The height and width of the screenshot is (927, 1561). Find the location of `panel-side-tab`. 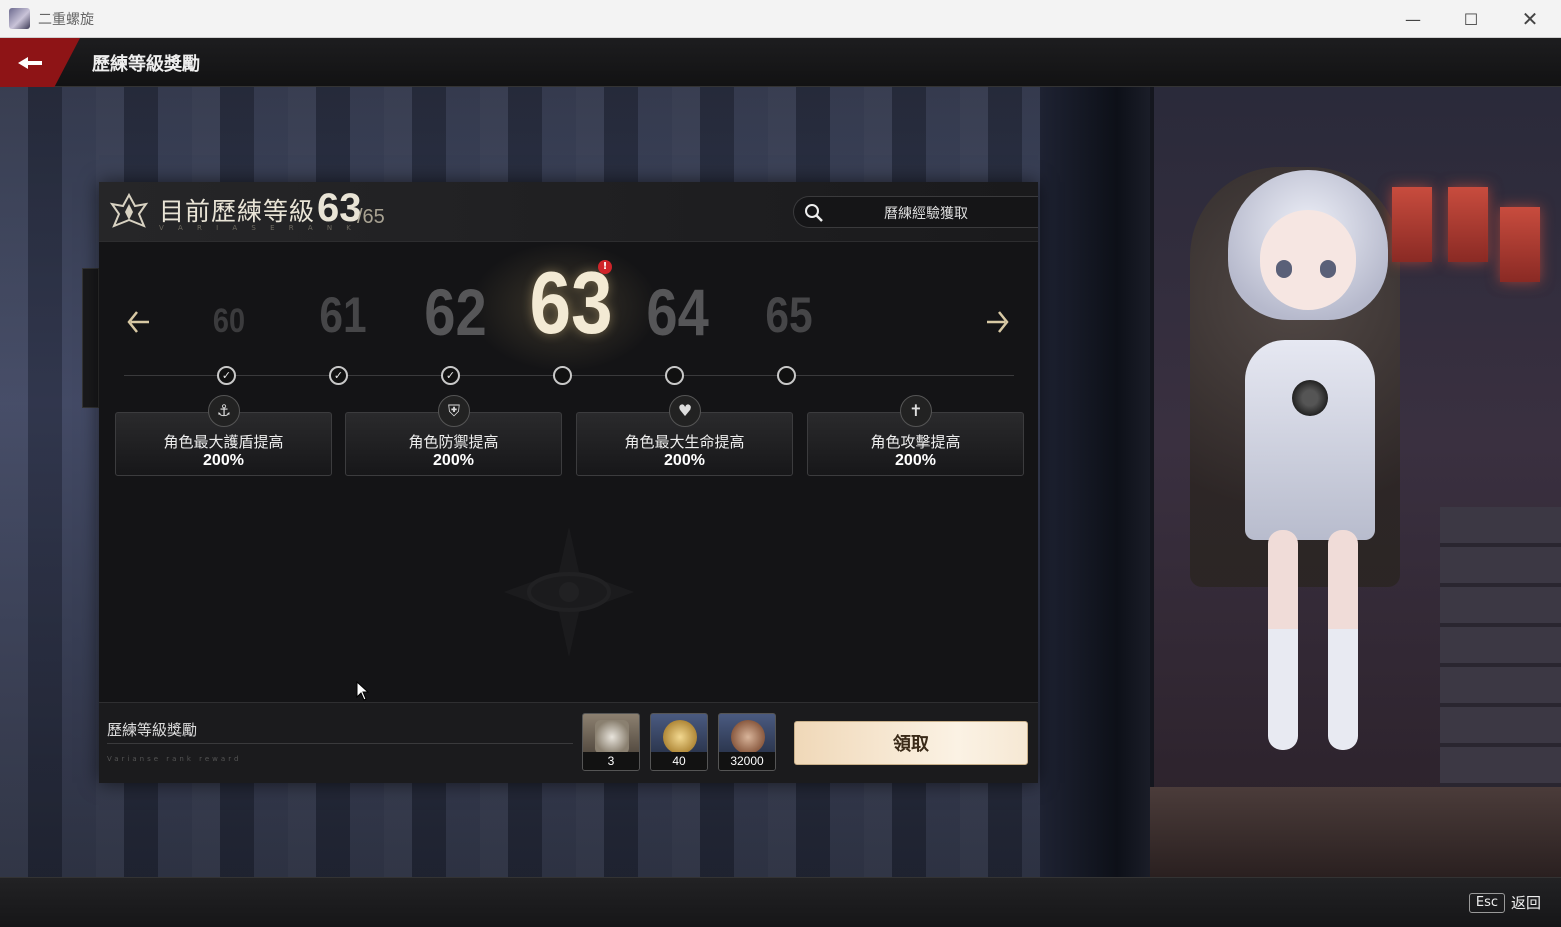

panel-side-tab is located at coordinates (90, 338).